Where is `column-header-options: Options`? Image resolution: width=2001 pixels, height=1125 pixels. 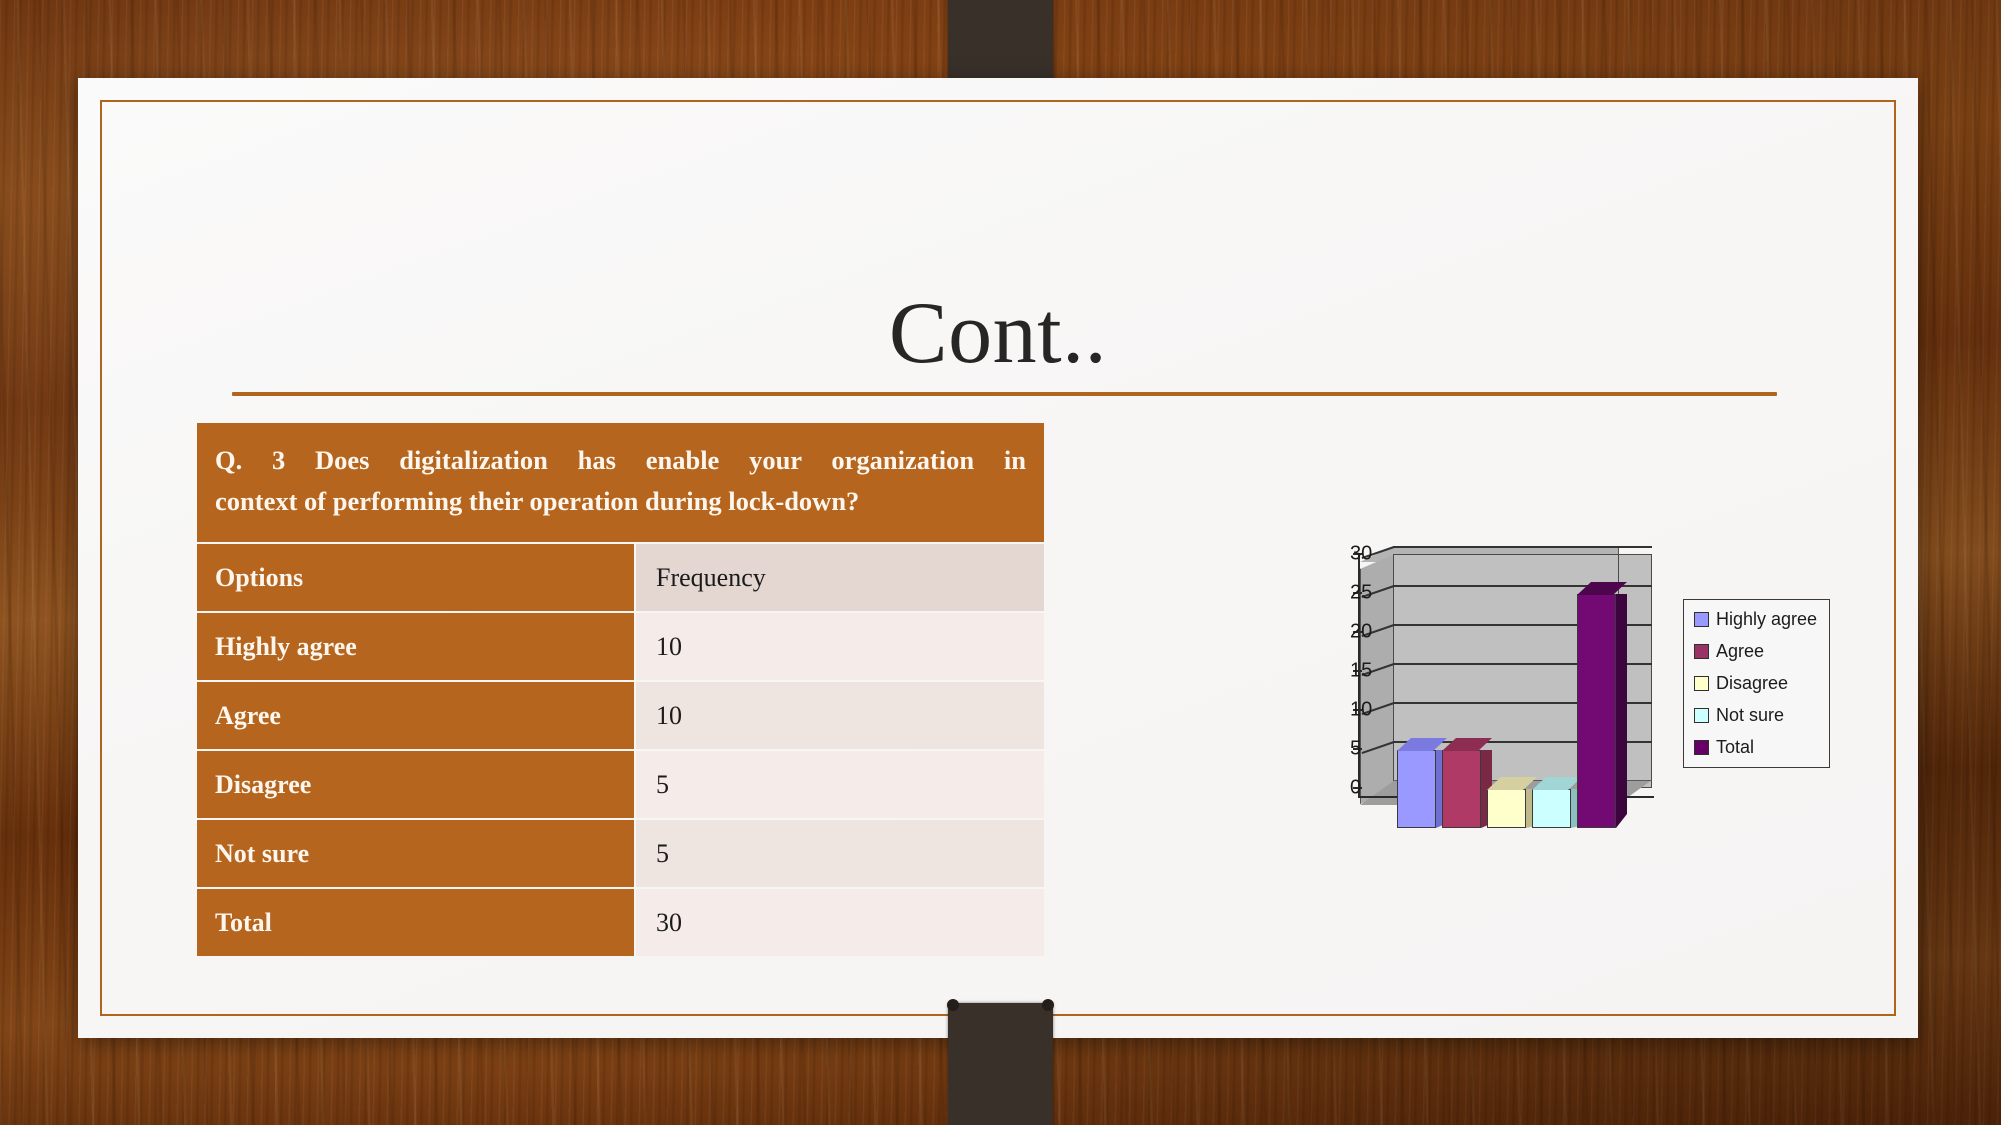 column-header-options: Options is located at coordinates (415, 578).